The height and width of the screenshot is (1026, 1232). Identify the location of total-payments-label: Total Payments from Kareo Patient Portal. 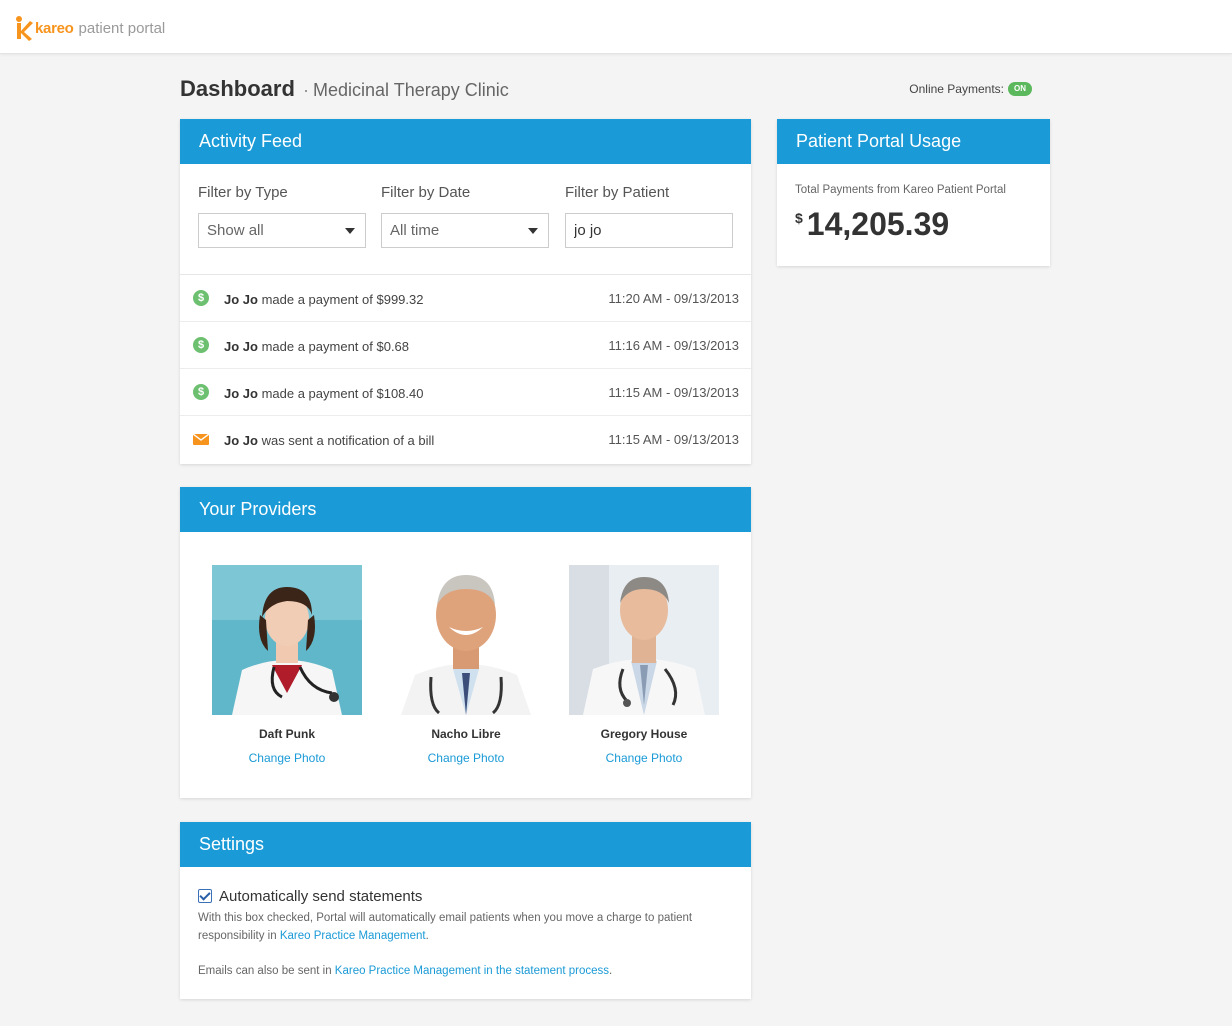
(900, 190).